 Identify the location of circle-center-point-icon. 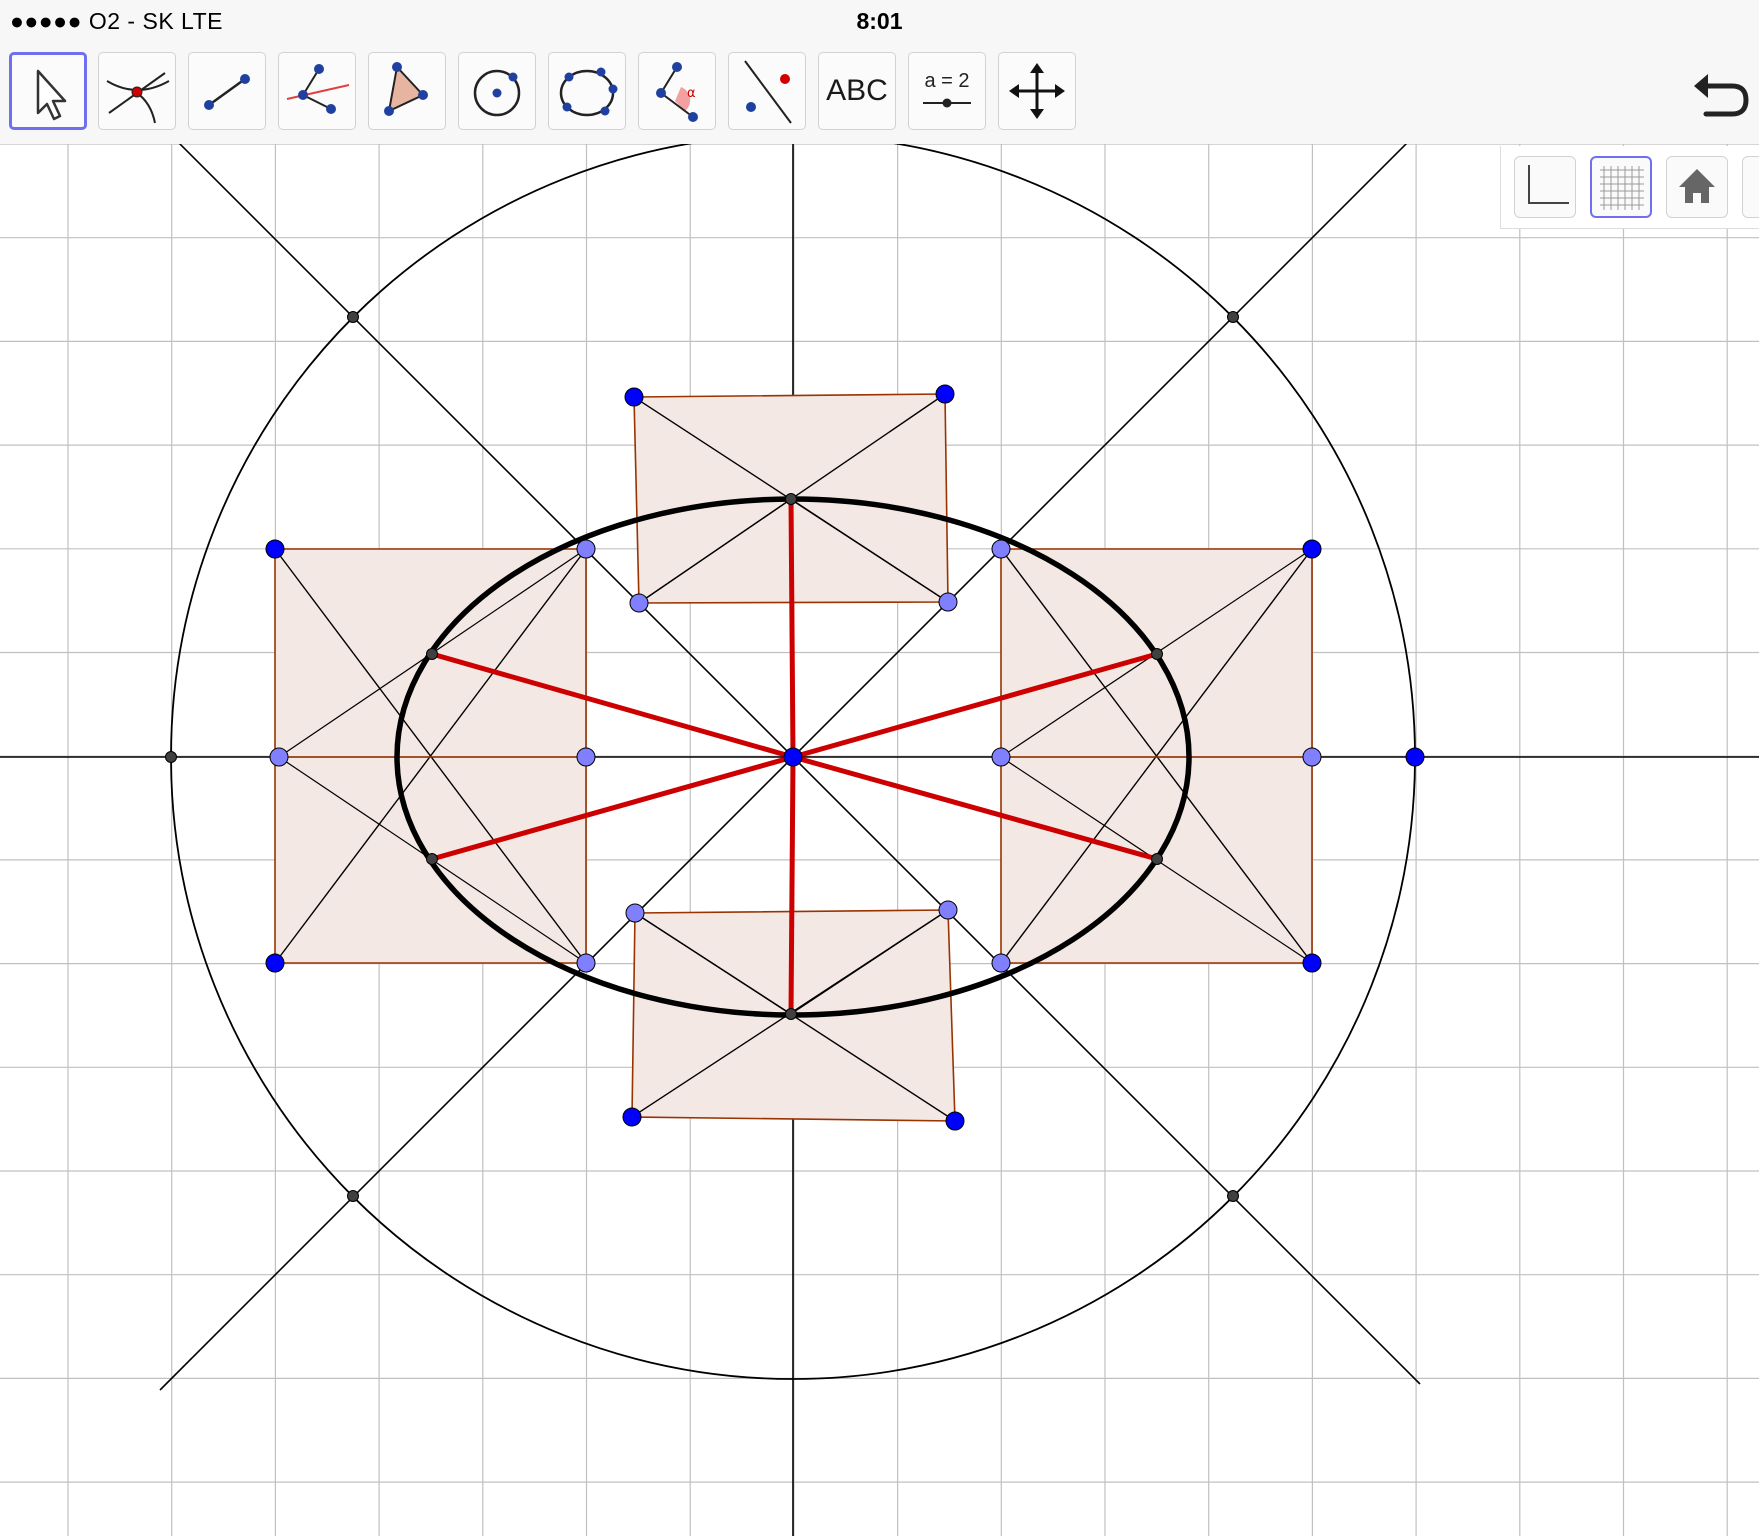
(497, 93).